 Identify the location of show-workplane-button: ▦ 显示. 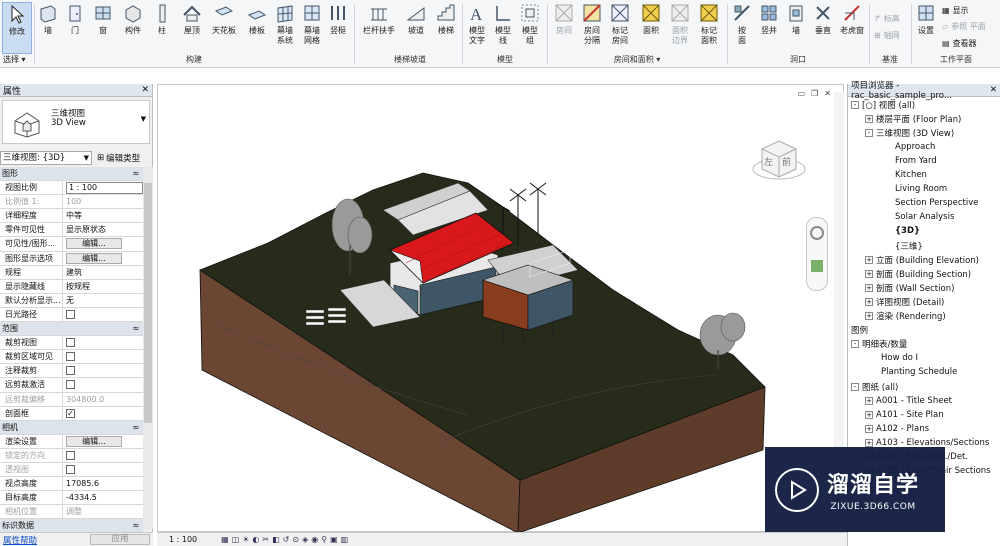
(955, 10).